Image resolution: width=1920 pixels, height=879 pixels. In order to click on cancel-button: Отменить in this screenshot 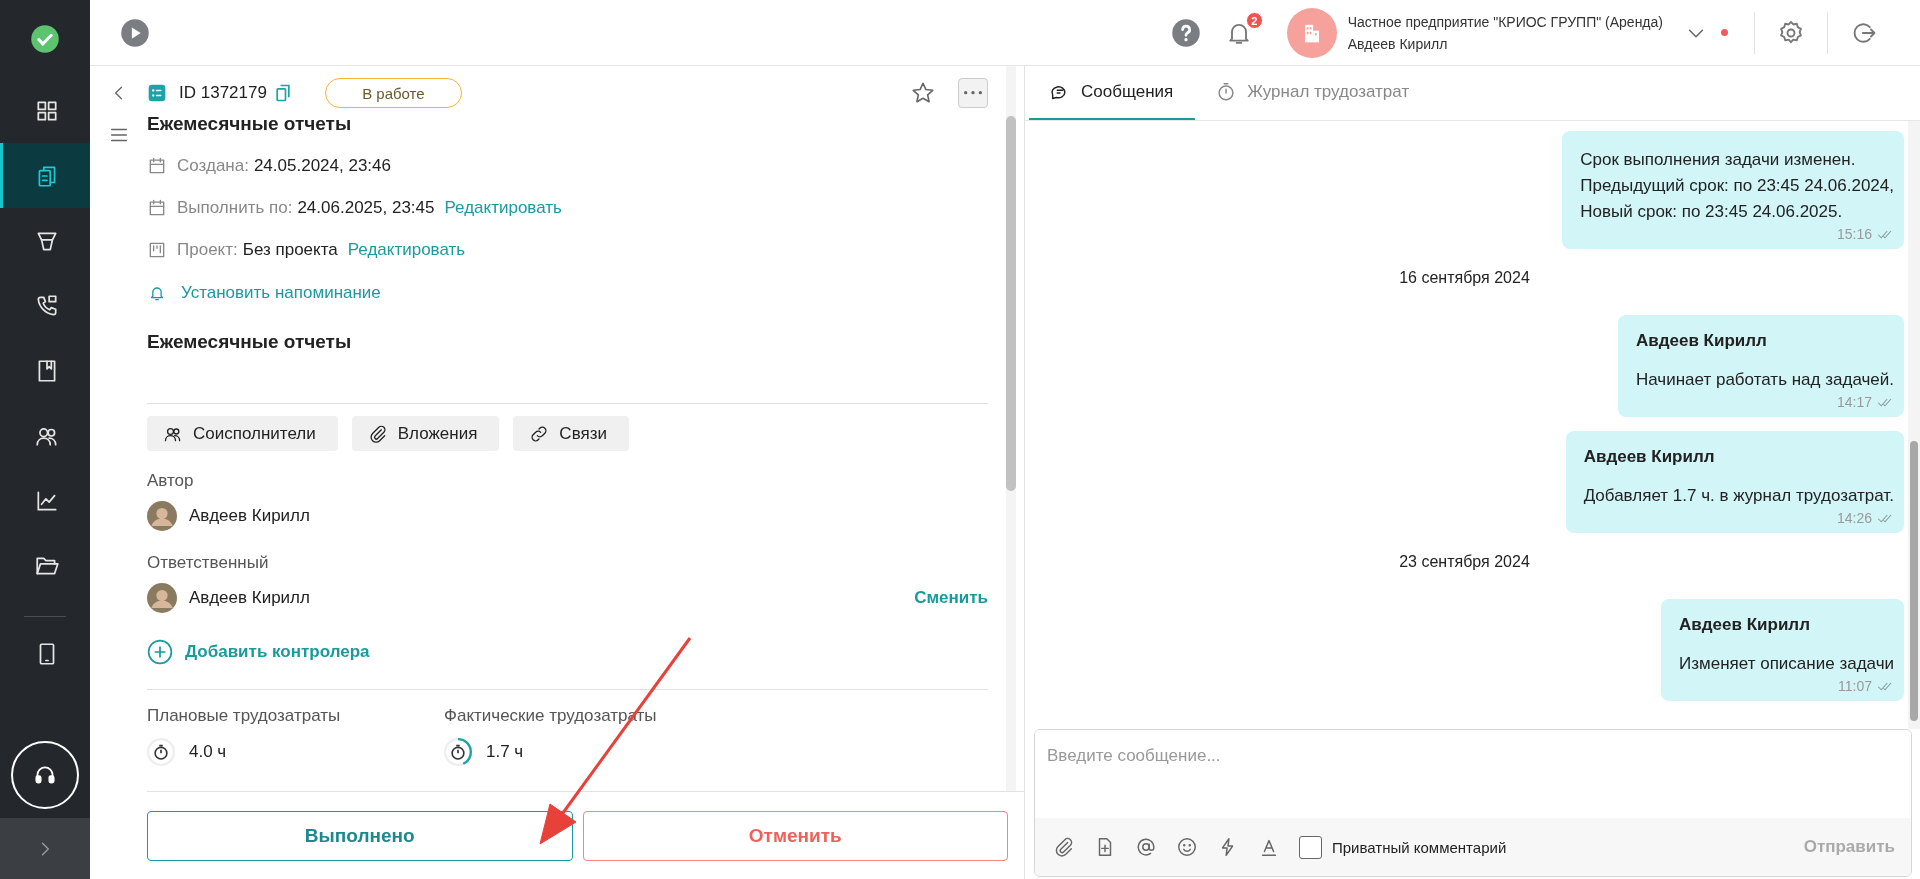, I will do `click(795, 835)`.